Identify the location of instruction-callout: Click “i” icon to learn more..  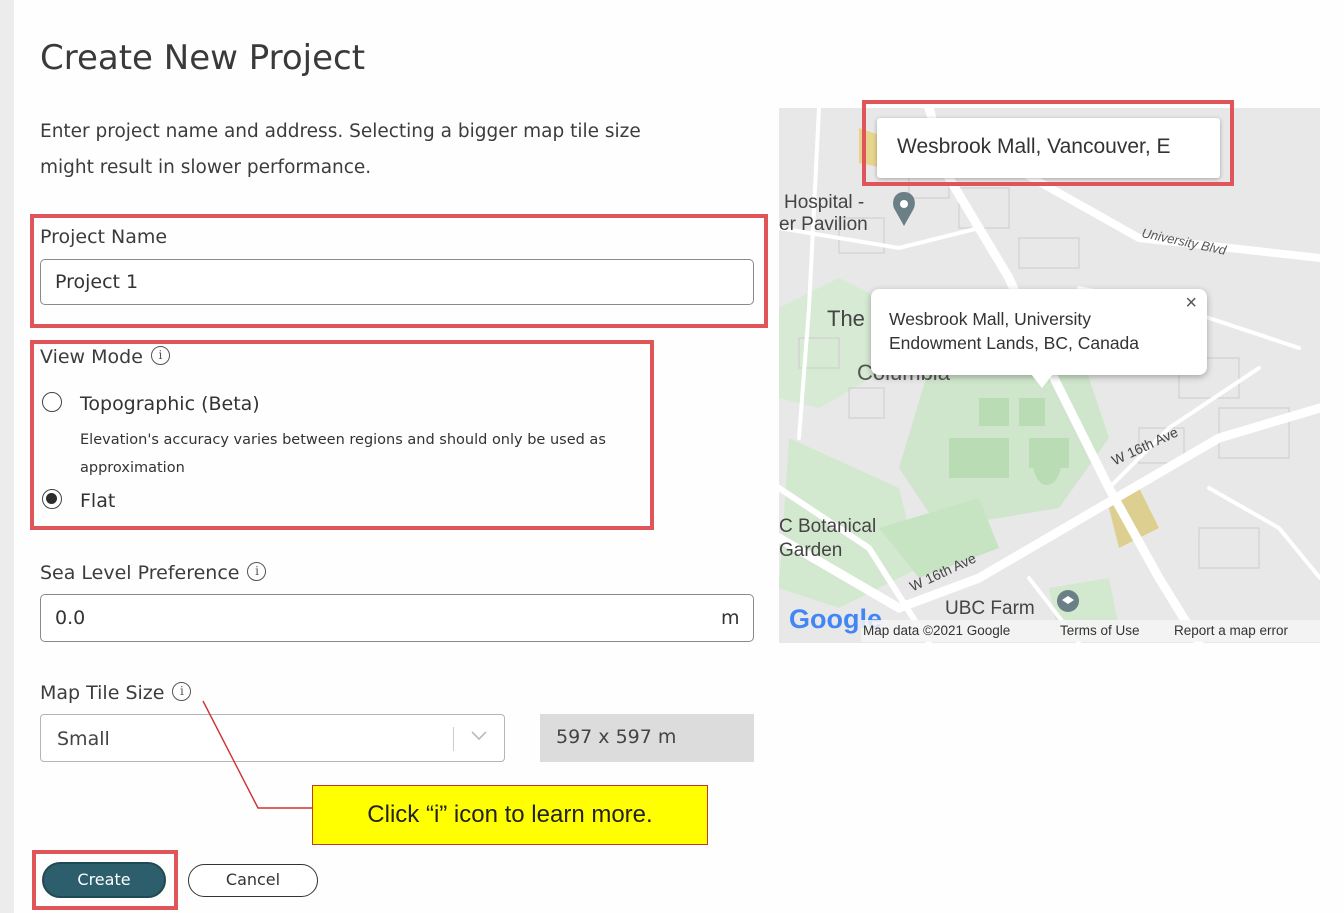
(510, 815).